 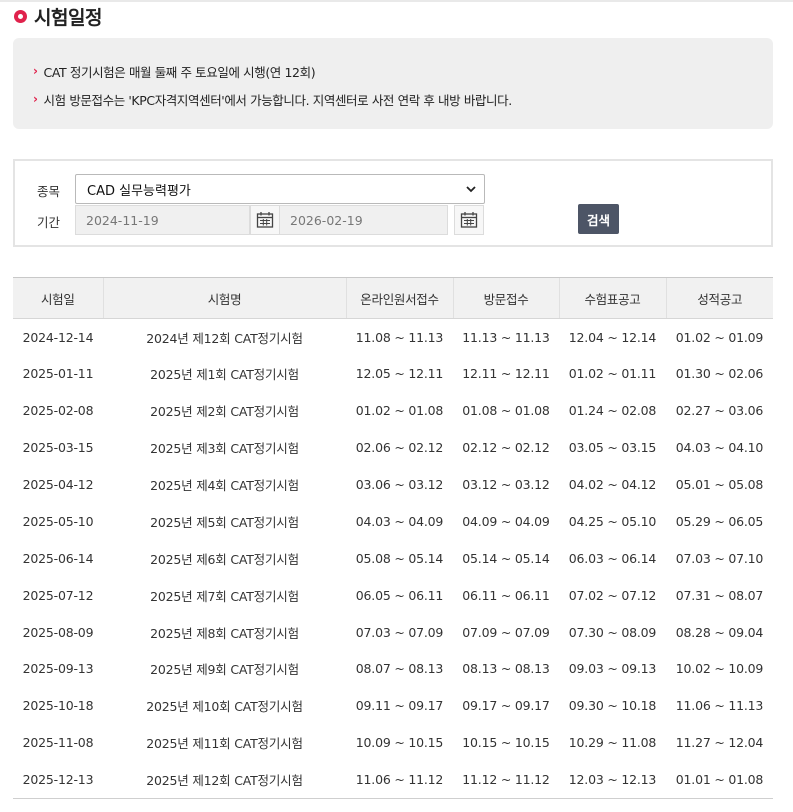 What do you see at coordinates (58, 484) in the screenshot?
I see `exam-date-cell: 2025-04-12` at bounding box center [58, 484].